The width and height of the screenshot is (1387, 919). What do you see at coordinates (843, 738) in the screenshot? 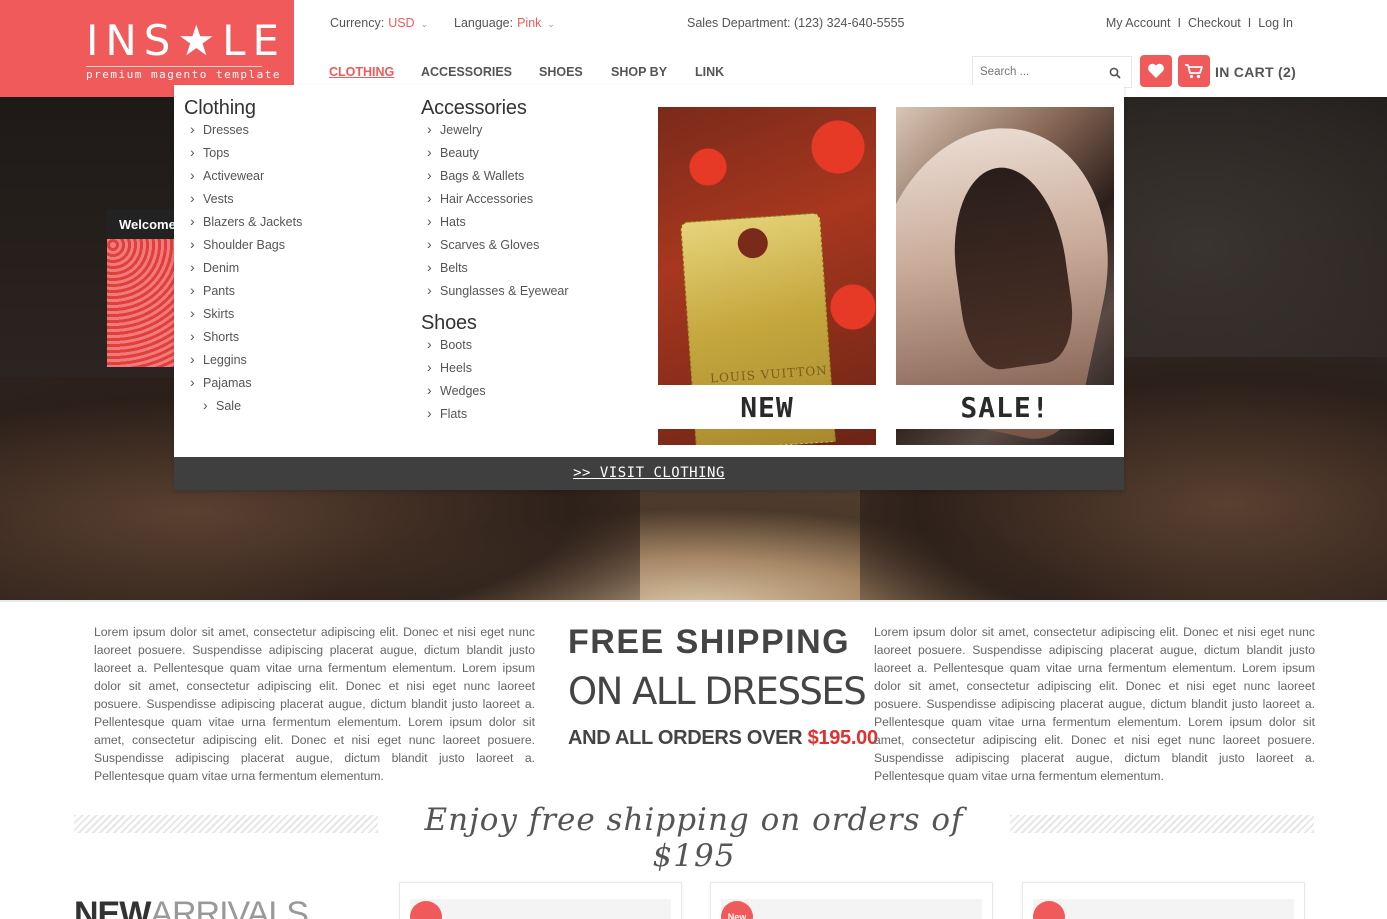
I see `threshold-price: $195.00` at bounding box center [843, 738].